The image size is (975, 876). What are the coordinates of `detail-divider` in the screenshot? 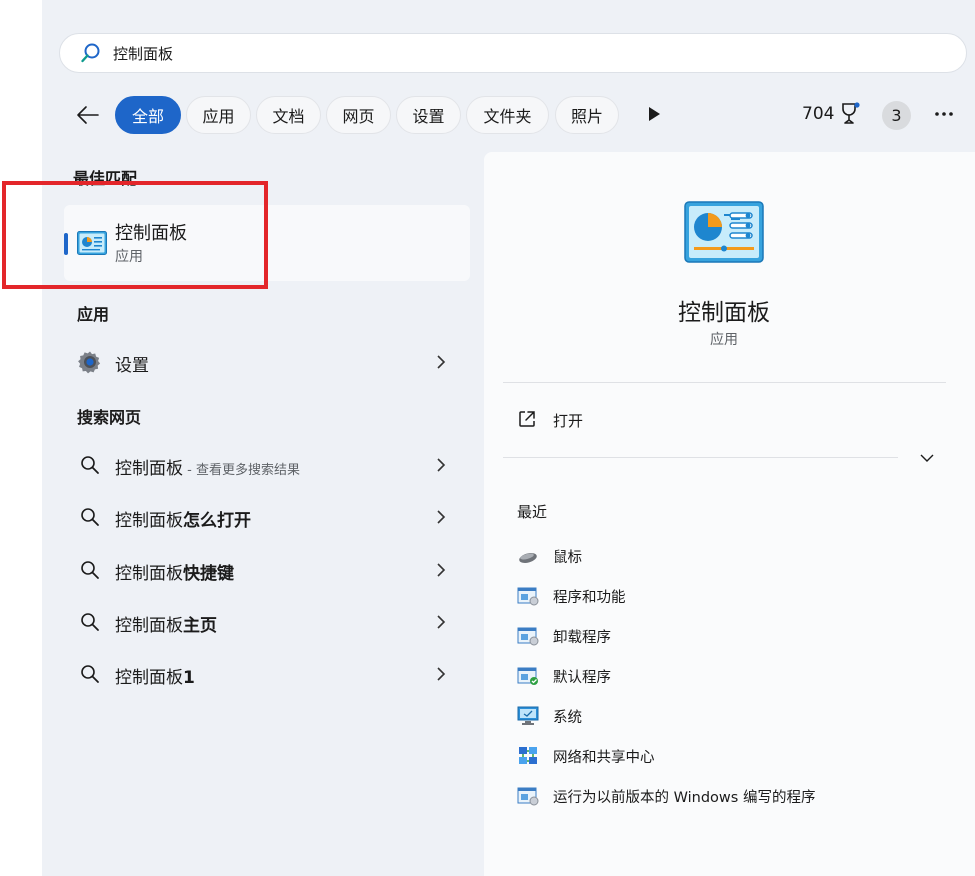 It's located at (724, 382).